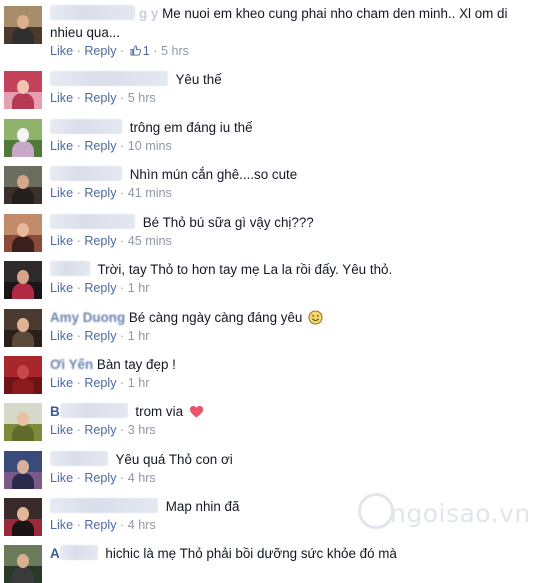 The width and height of the screenshot is (550, 583). What do you see at coordinates (213, 174) in the screenshot?
I see `comment-text: Nhìn mún cắn ghê....so cute` at bounding box center [213, 174].